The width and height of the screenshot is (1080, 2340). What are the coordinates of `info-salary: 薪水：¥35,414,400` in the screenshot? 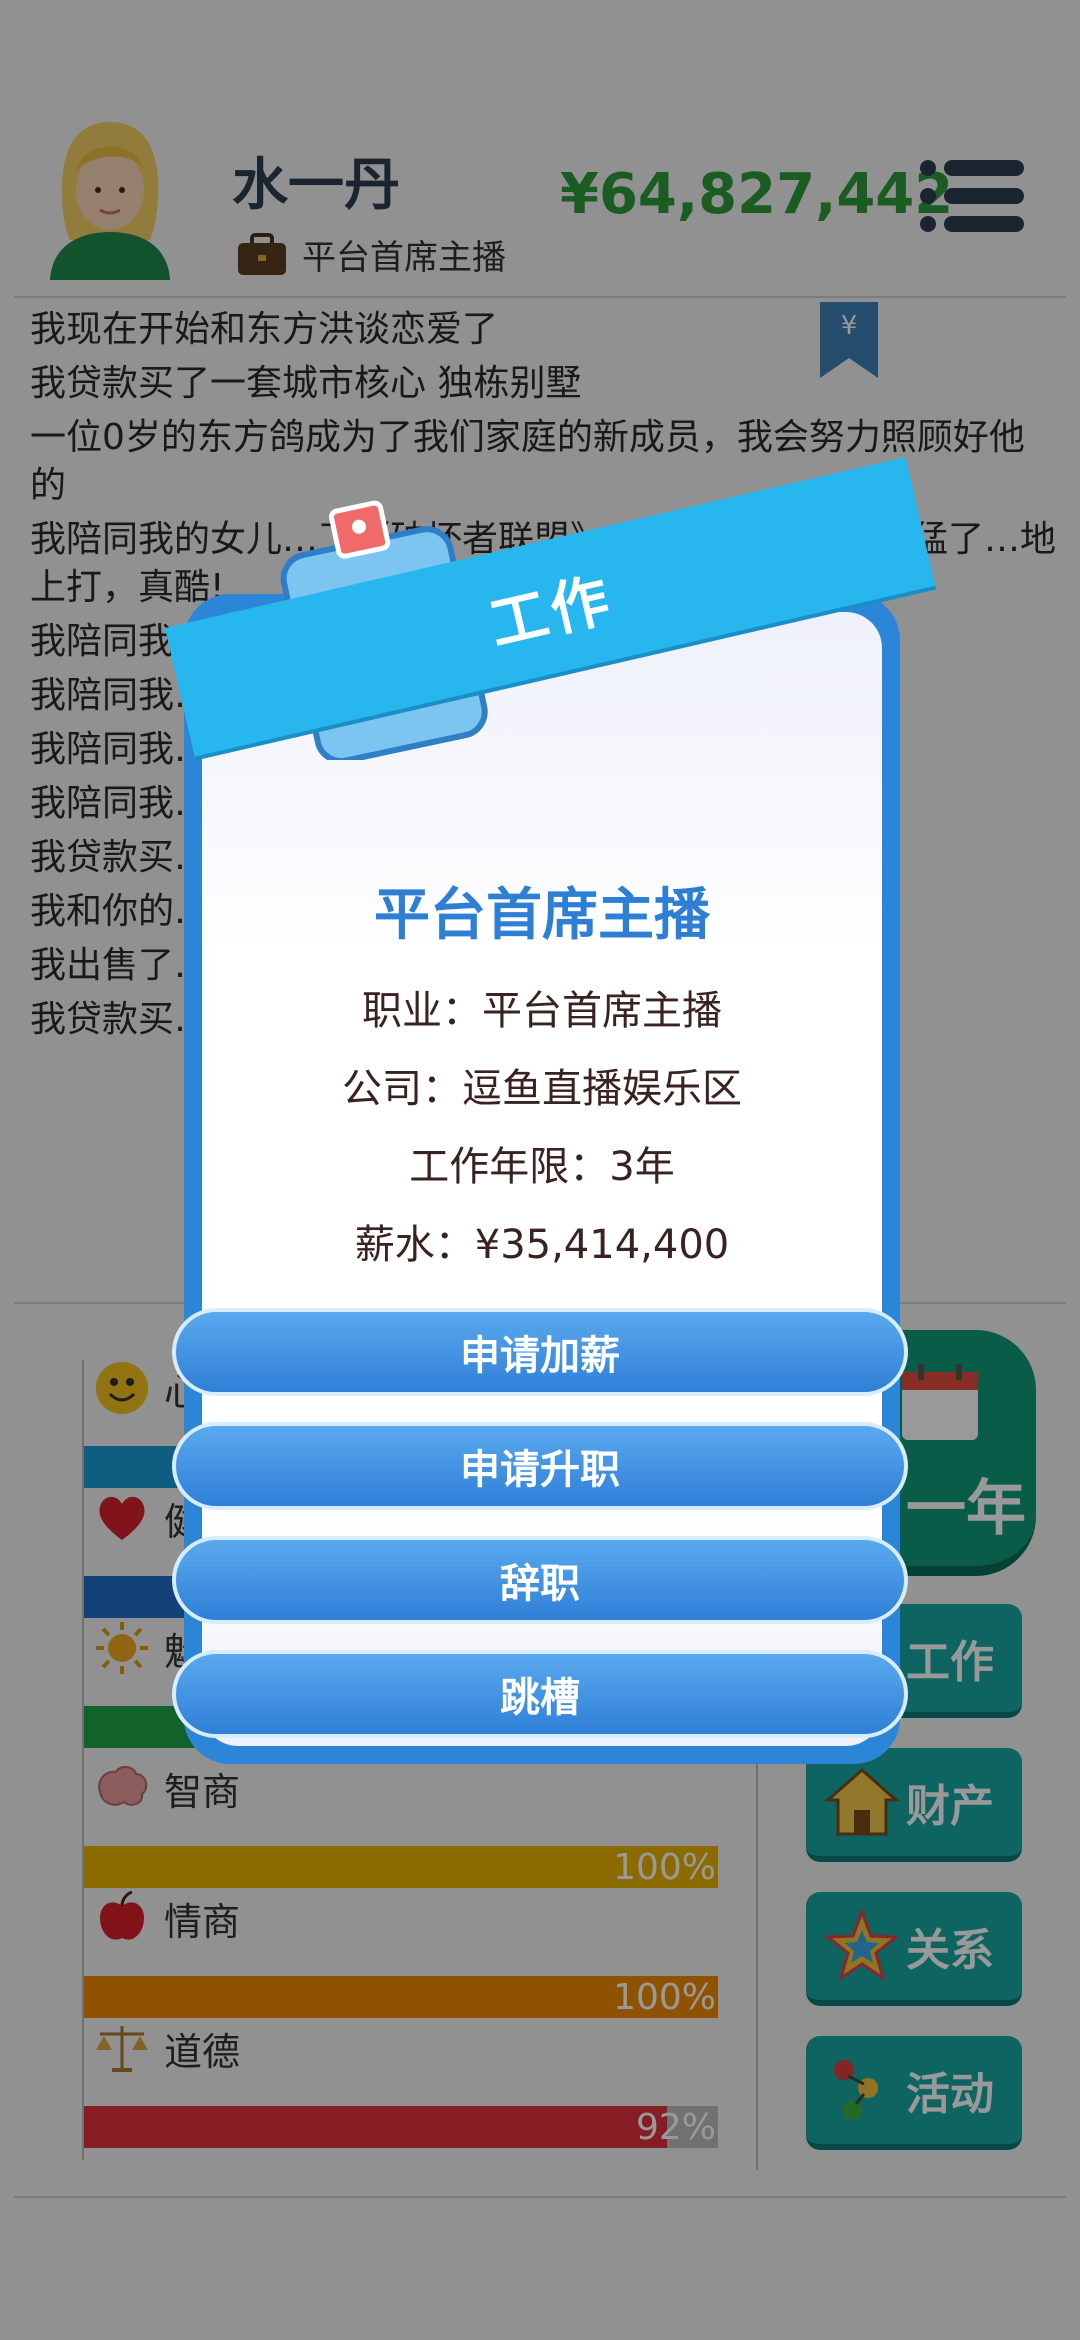 It's located at (542, 1245).